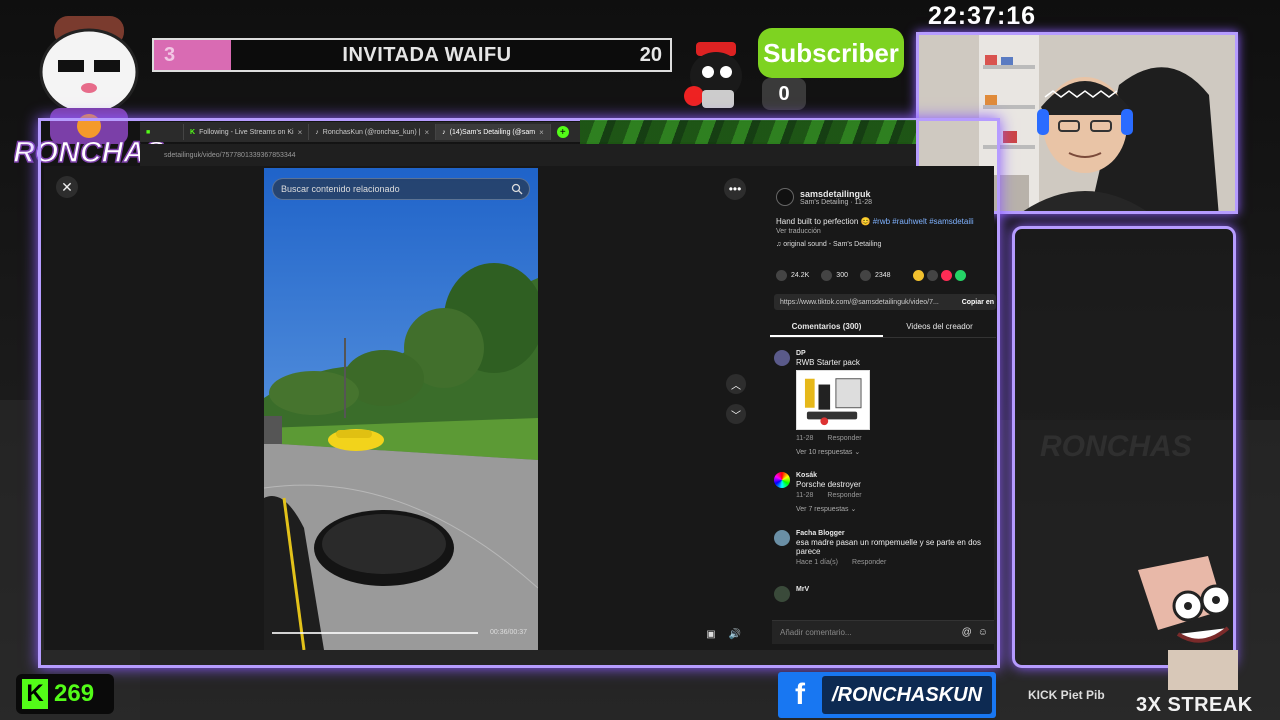 This screenshot has width=1280, height=720. I want to click on whatsapp-icon, so click(960, 275).